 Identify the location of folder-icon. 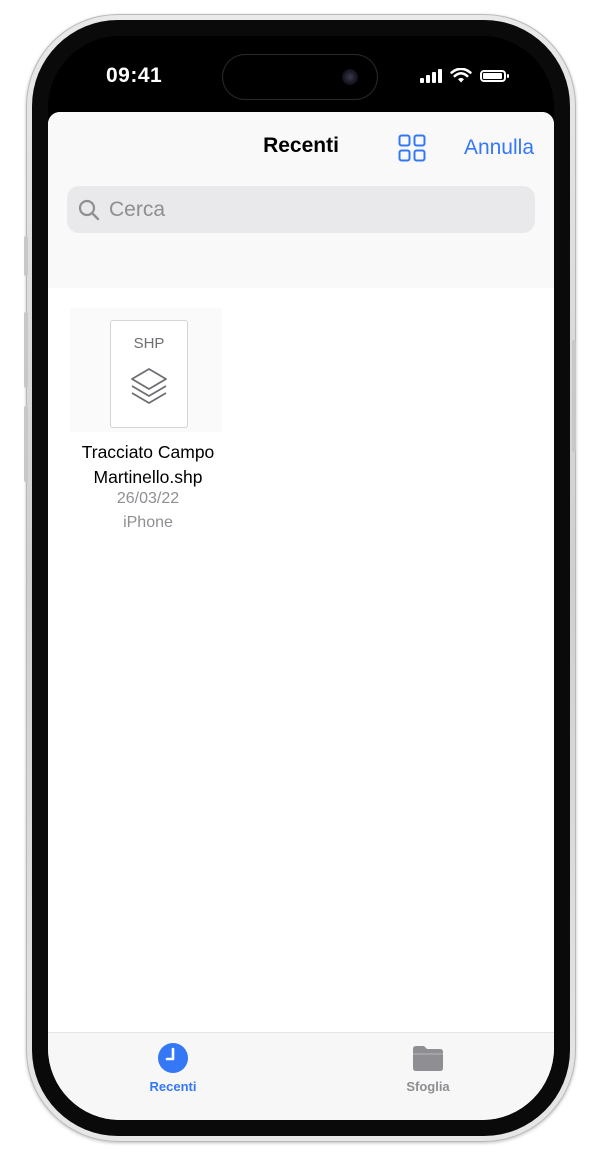
(428, 1058).